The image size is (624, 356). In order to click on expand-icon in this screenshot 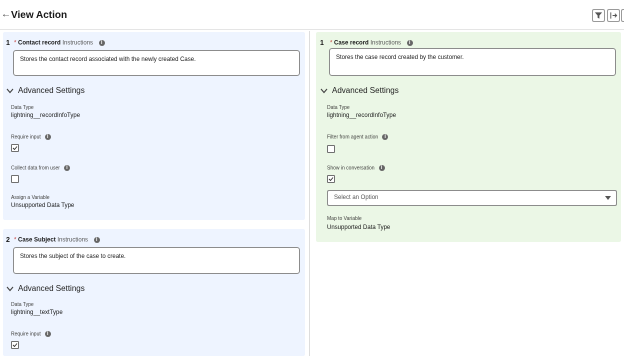, I will do `click(614, 15)`.